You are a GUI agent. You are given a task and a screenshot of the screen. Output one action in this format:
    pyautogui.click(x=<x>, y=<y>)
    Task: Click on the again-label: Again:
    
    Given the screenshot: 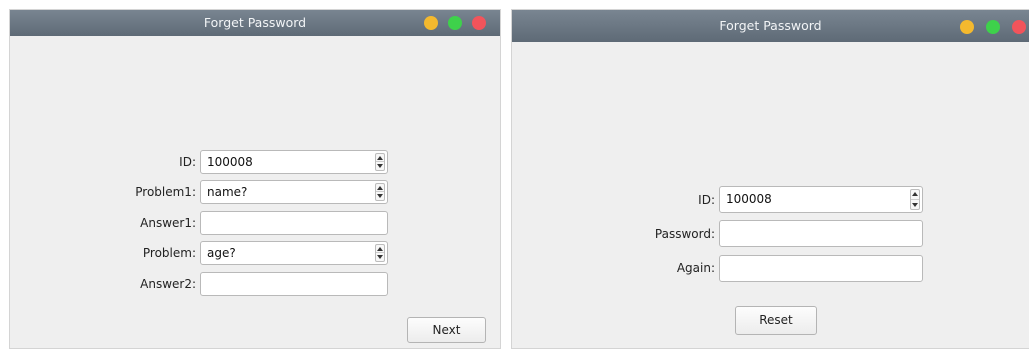 What is the action you would take?
    pyautogui.click(x=695, y=268)
    